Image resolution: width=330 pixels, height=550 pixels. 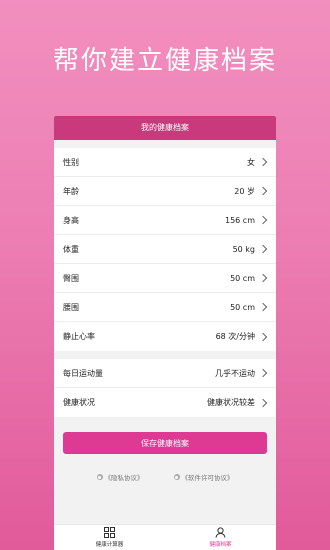 I want to click on row-waist: 腰围 50 cm, so click(x=165, y=307).